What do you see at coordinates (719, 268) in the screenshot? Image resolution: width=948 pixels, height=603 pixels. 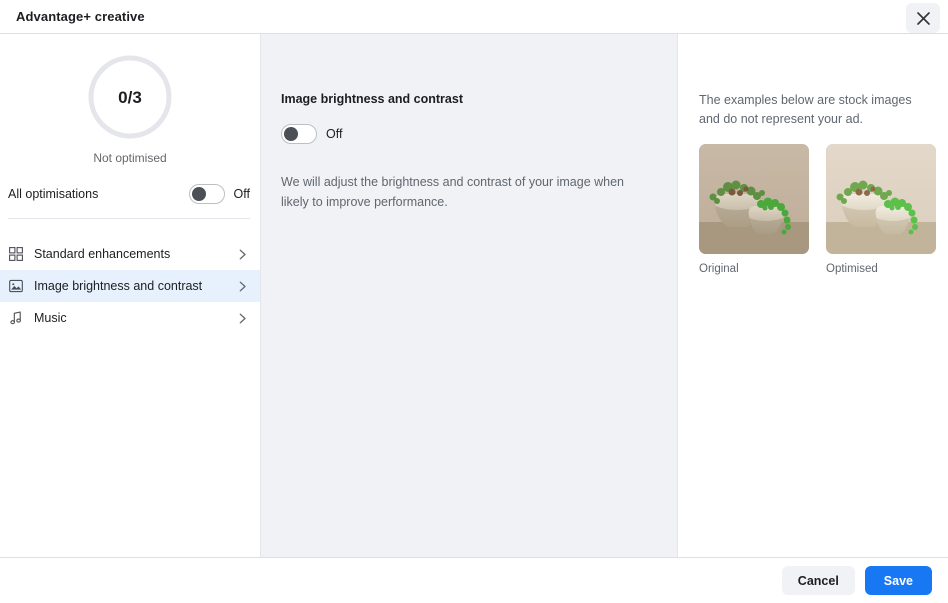 I see `example-caption: Original` at bounding box center [719, 268].